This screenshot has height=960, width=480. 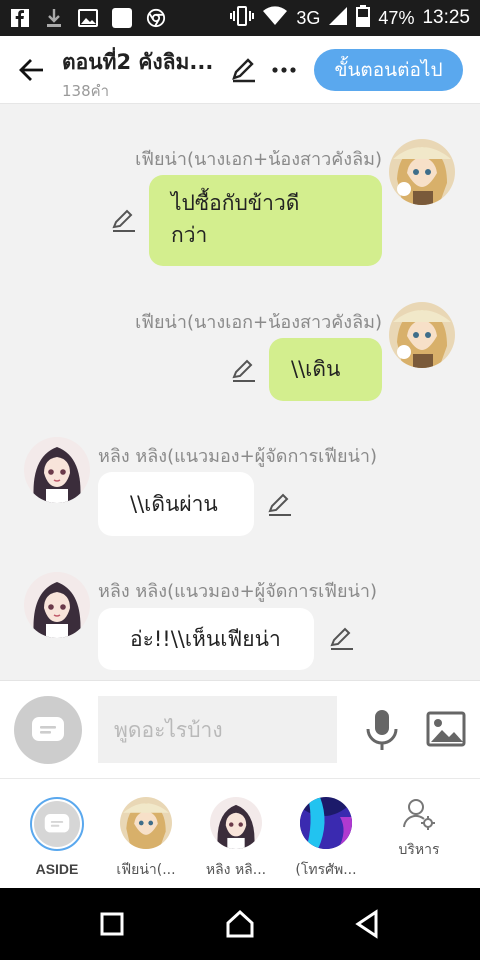 What do you see at coordinates (54, 18) in the screenshot?
I see `download-icon` at bounding box center [54, 18].